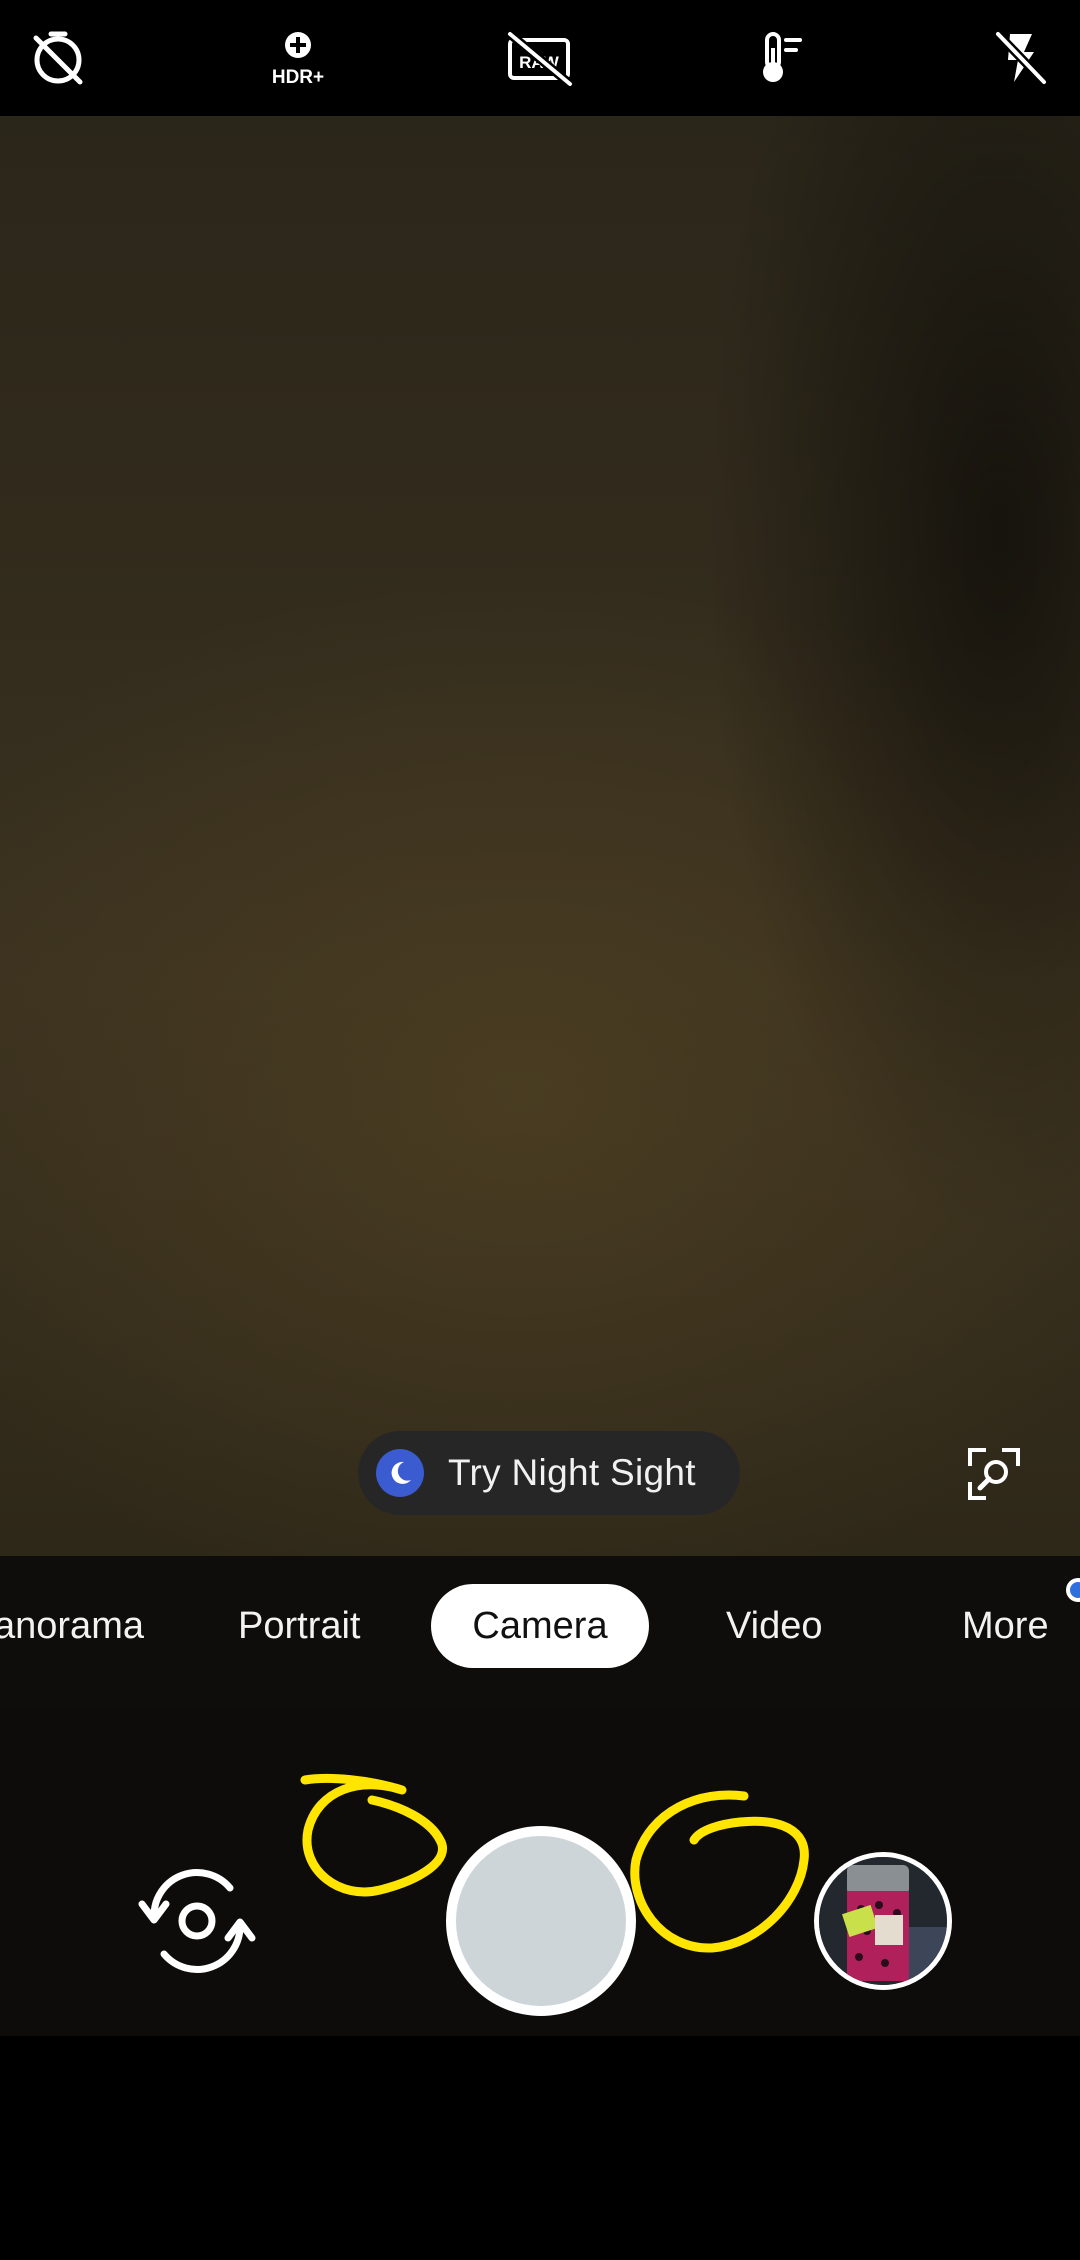 The width and height of the screenshot is (1080, 2260). Describe the element at coordinates (540, 1626) in the screenshot. I see `mode-camera: Camera` at that location.